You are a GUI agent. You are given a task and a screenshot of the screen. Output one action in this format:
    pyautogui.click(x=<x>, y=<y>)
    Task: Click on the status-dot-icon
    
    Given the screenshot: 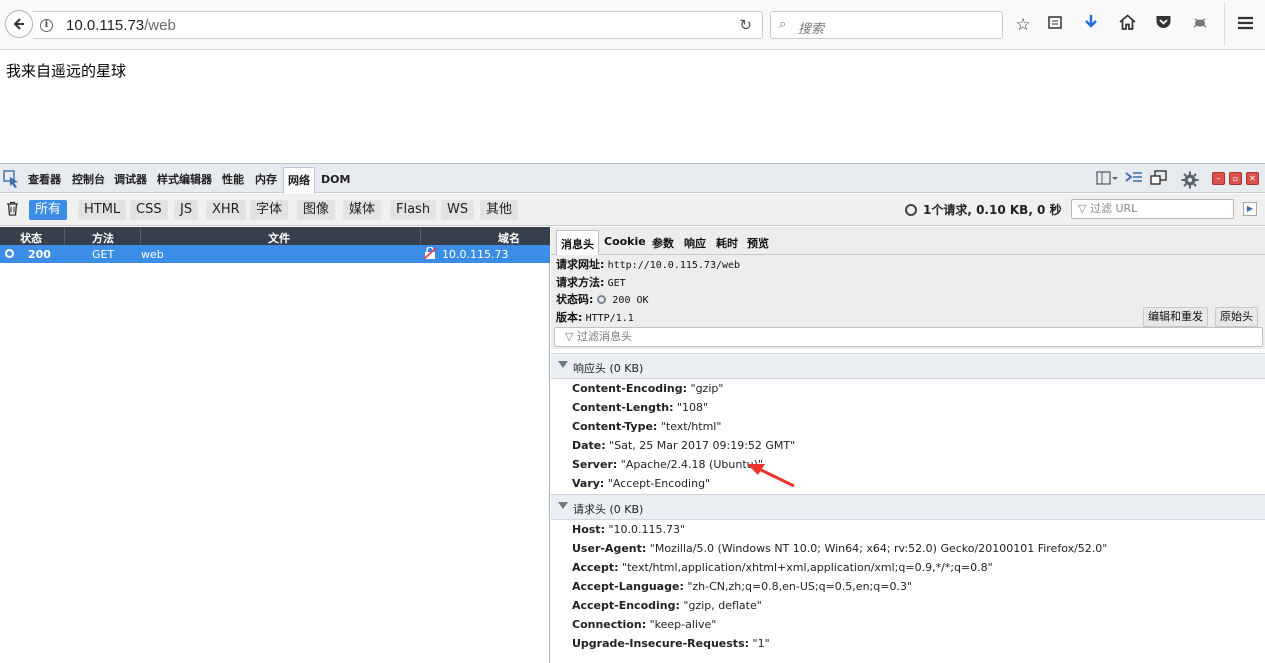 What is the action you would take?
    pyautogui.click(x=9, y=253)
    